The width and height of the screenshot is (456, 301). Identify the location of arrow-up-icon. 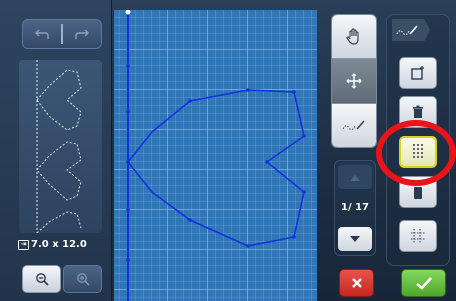
(355, 177).